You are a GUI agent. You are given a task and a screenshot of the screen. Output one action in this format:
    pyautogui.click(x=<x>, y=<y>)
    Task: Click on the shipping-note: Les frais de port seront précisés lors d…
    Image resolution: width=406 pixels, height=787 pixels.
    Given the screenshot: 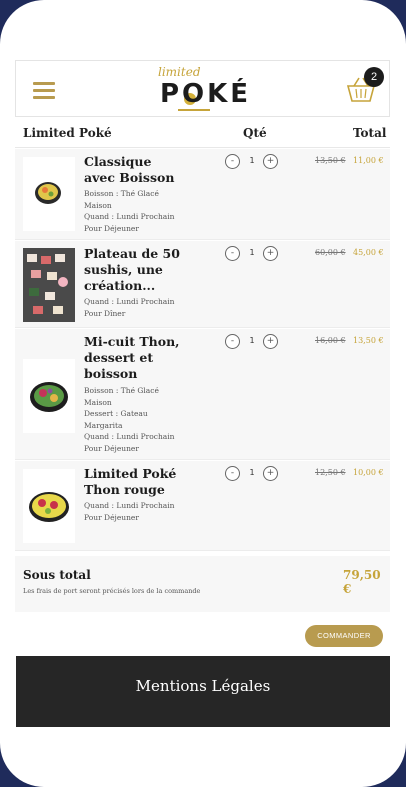 What is the action you would take?
    pyautogui.click(x=112, y=591)
    